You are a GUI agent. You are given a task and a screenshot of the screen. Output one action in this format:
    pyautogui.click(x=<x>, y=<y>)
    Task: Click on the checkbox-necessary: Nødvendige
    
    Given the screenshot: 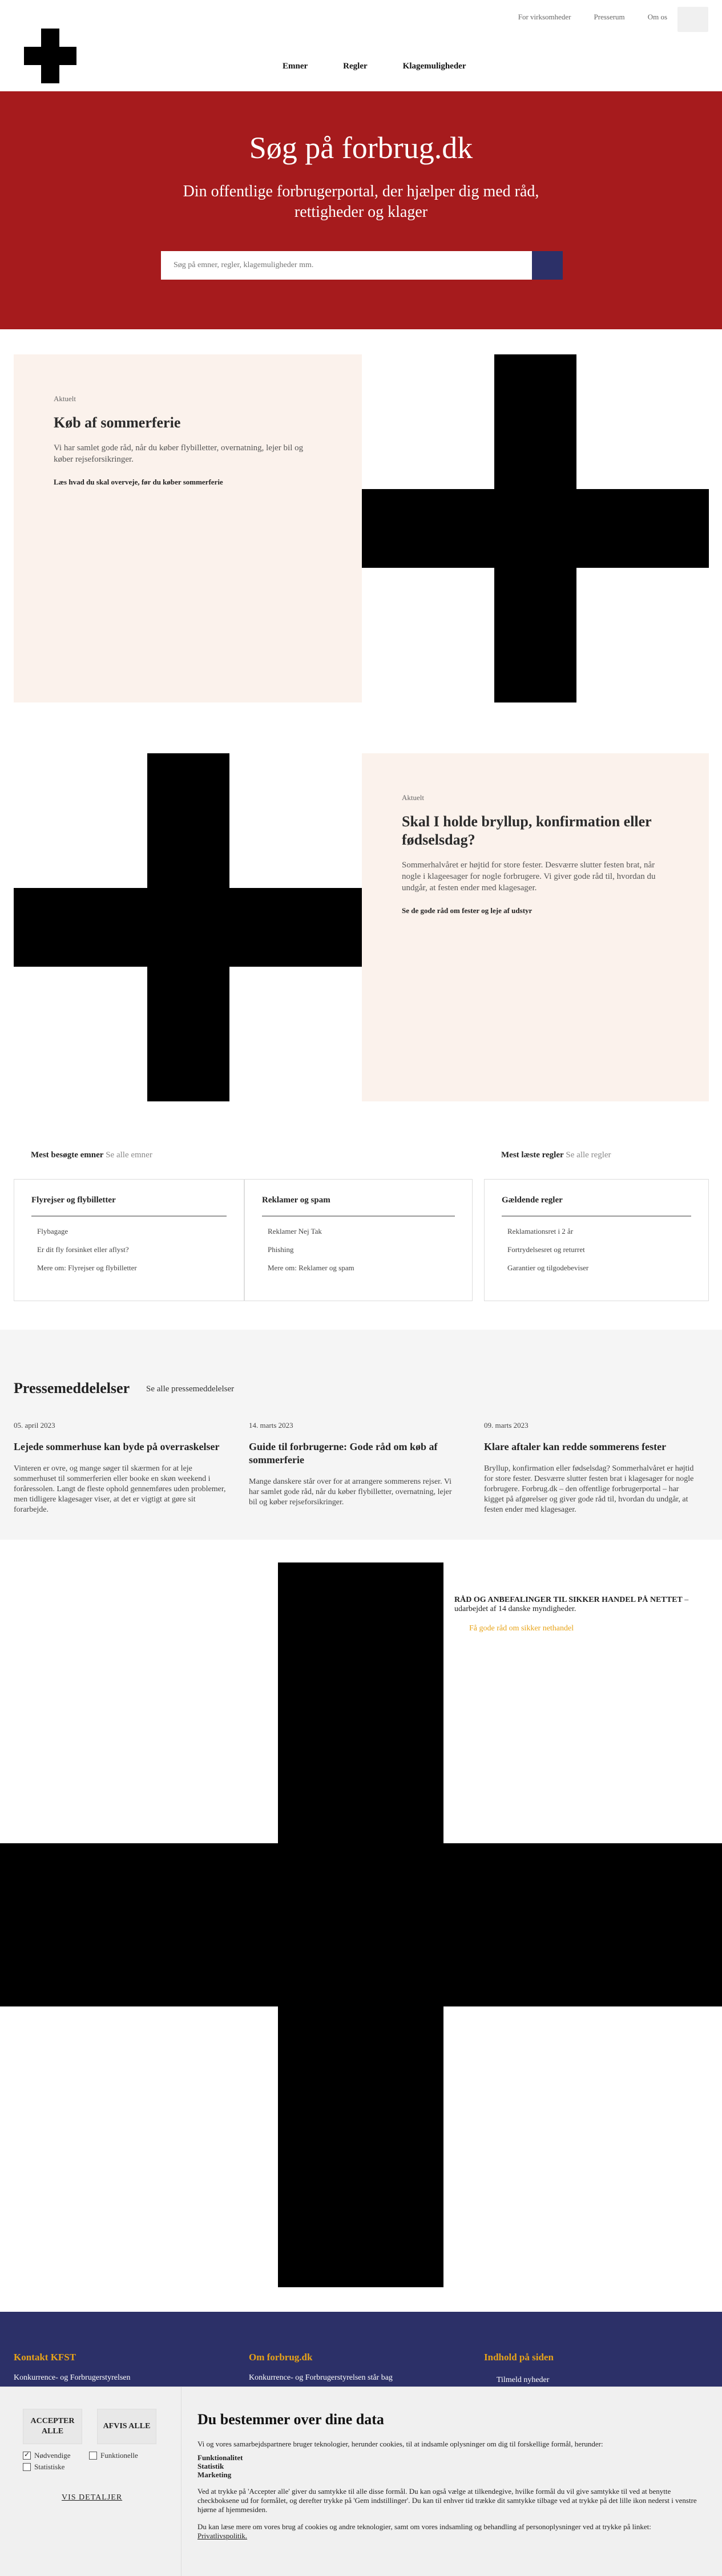 What is the action you would take?
    pyautogui.click(x=47, y=2455)
    